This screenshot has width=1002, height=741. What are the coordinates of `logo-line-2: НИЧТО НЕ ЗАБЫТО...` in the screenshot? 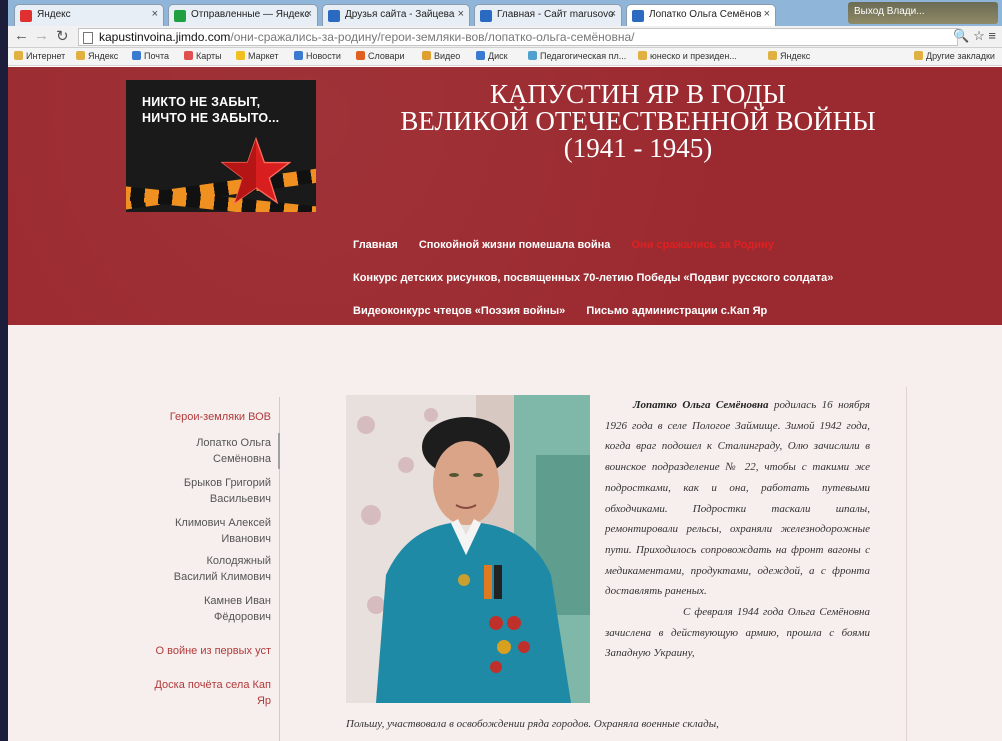 It's located at (211, 118).